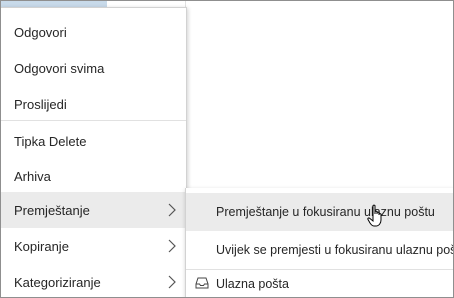  Describe the element at coordinates (202, 283) in the screenshot. I see `inbox-icon` at that location.